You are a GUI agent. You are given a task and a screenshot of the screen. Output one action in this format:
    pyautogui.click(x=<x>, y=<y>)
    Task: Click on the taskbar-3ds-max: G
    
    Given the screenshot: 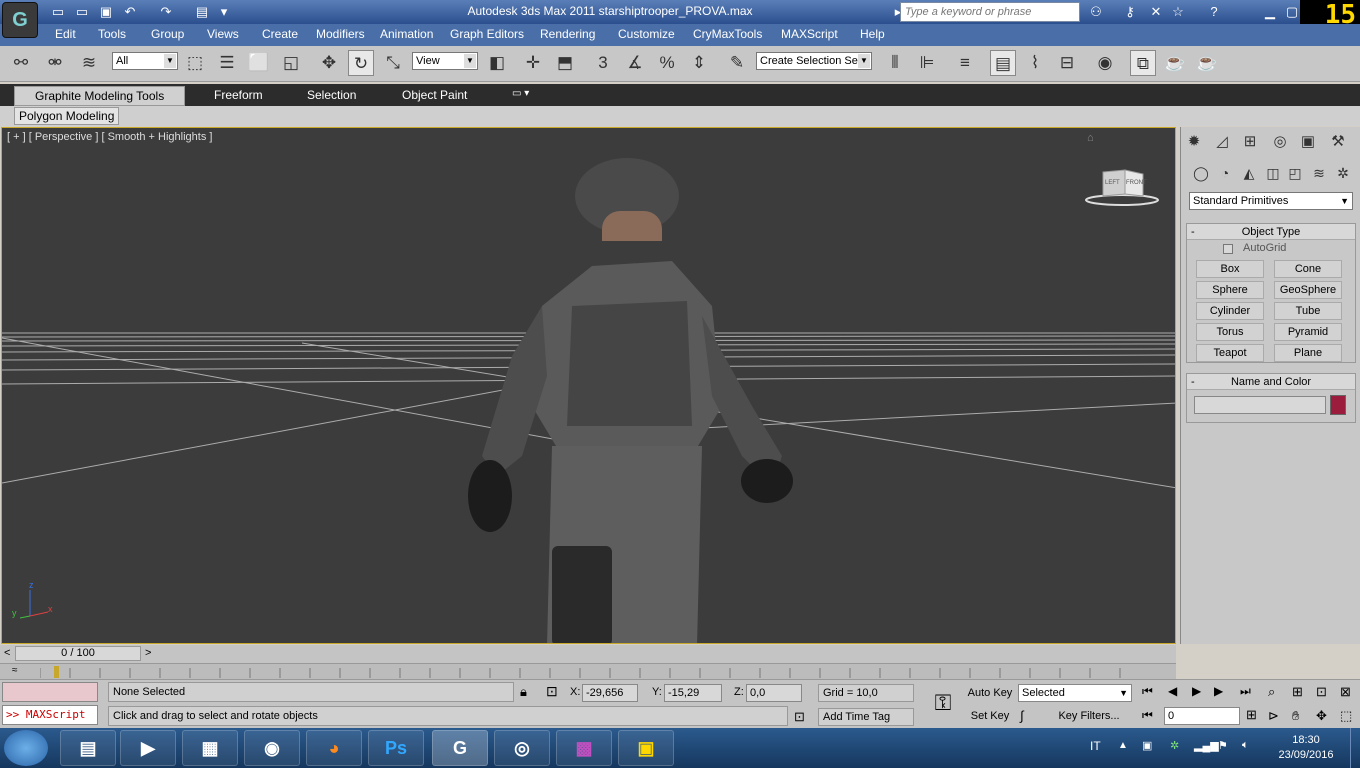 What is the action you would take?
    pyautogui.click(x=460, y=748)
    